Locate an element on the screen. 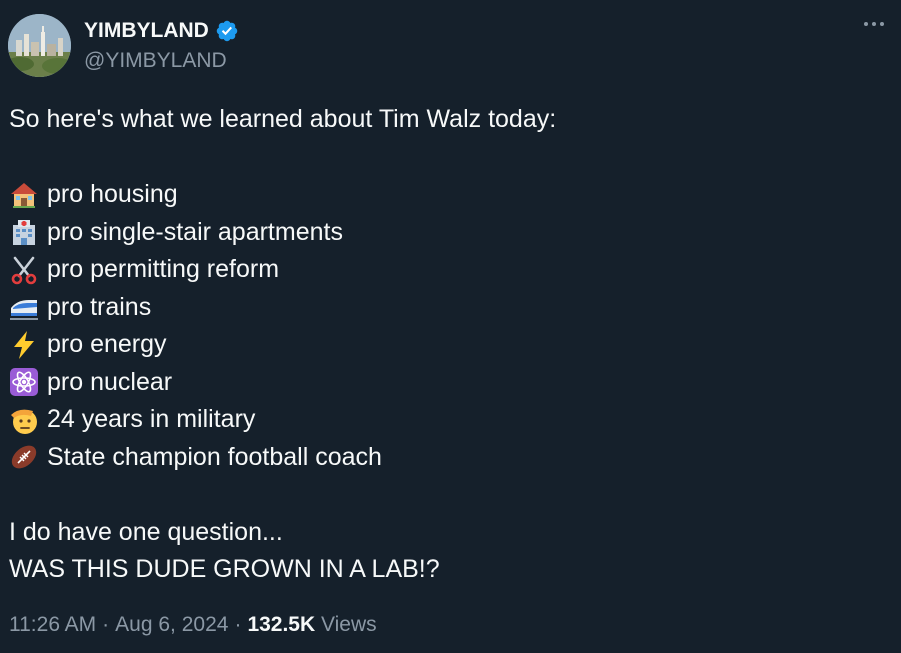 The height and width of the screenshot is (653, 901). lightning-icon is located at coordinates (24, 345).